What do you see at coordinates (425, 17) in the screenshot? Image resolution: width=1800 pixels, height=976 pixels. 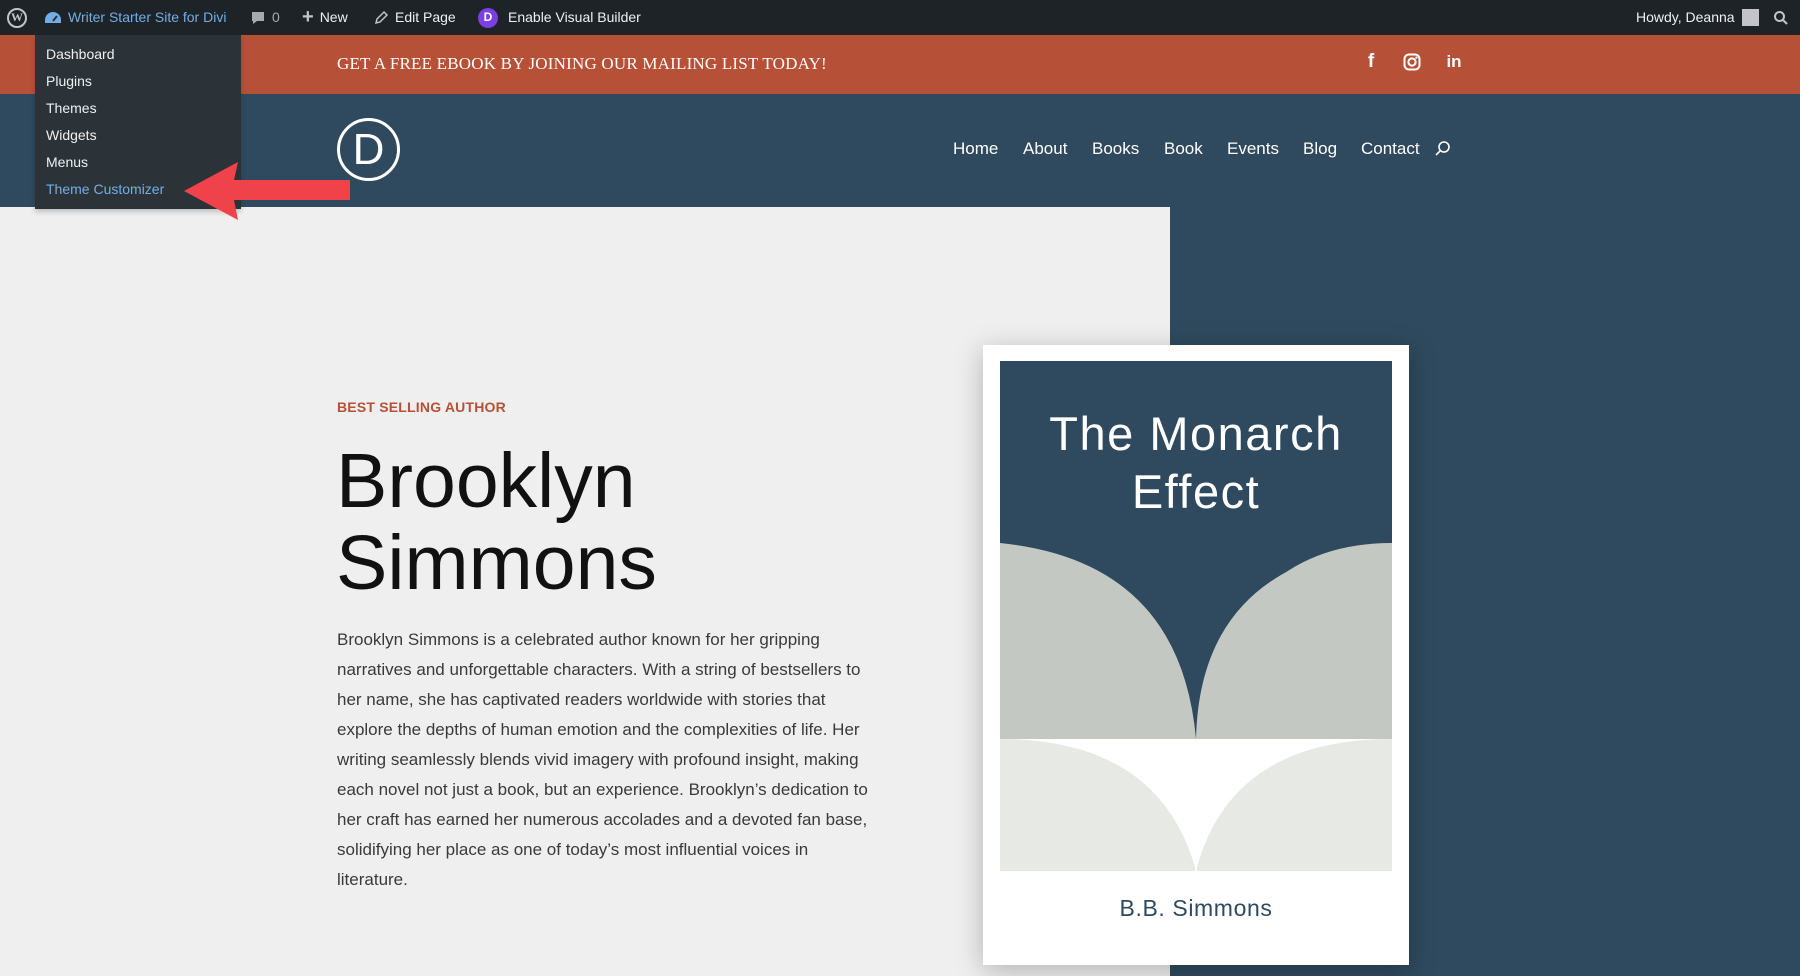 I see `edit-page-label: Edit Page` at bounding box center [425, 17].